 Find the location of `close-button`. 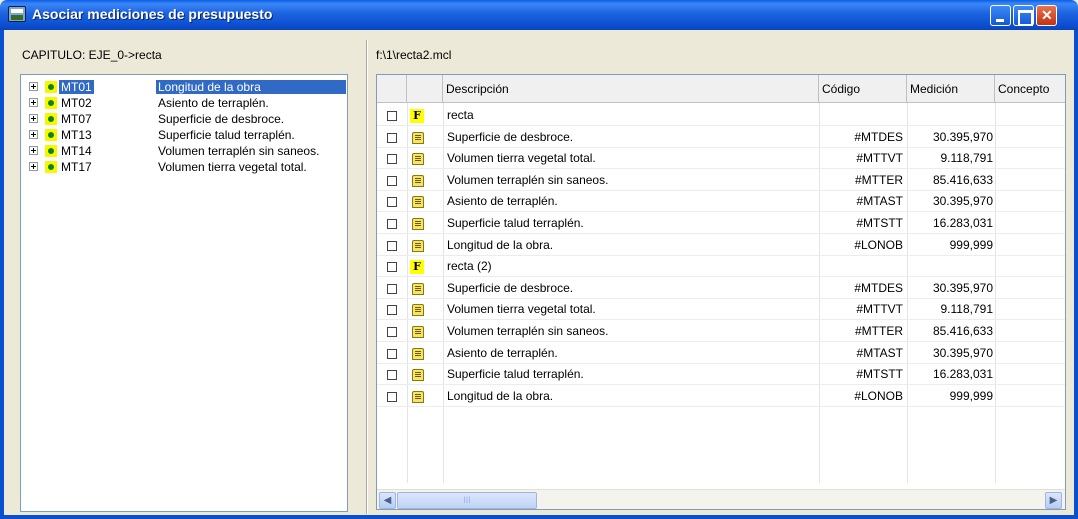

close-button is located at coordinates (1046, 15).